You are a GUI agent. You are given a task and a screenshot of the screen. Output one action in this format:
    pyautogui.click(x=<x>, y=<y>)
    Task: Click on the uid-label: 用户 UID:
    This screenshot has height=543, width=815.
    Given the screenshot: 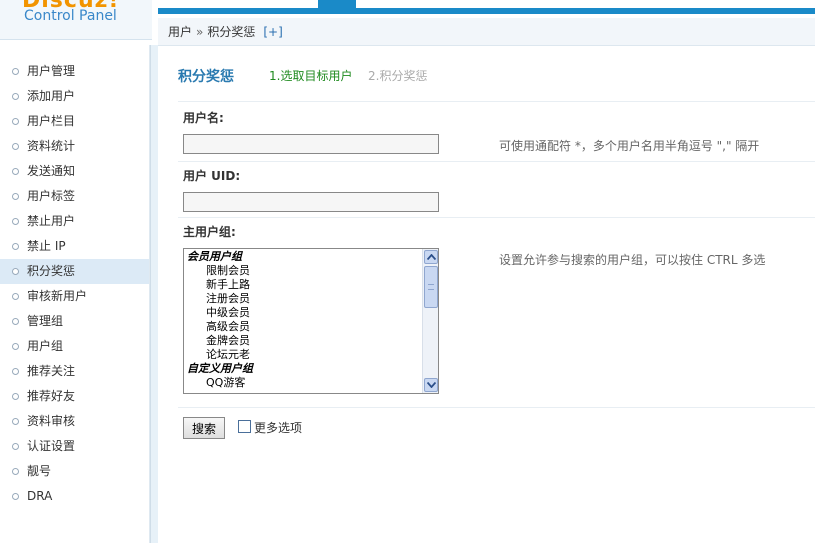 What is the action you would take?
    pyautogui.click(x=212, y=176)
    